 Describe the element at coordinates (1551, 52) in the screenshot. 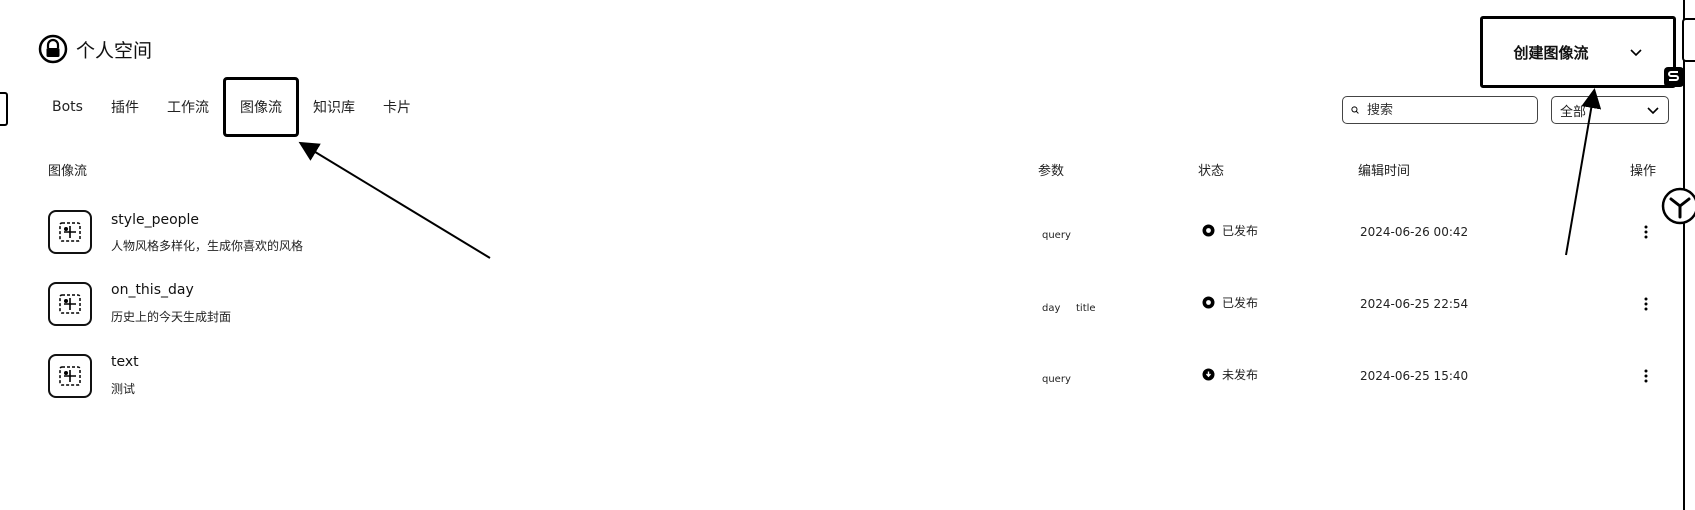

I see `create-button-label: 创建图像流` at that location.